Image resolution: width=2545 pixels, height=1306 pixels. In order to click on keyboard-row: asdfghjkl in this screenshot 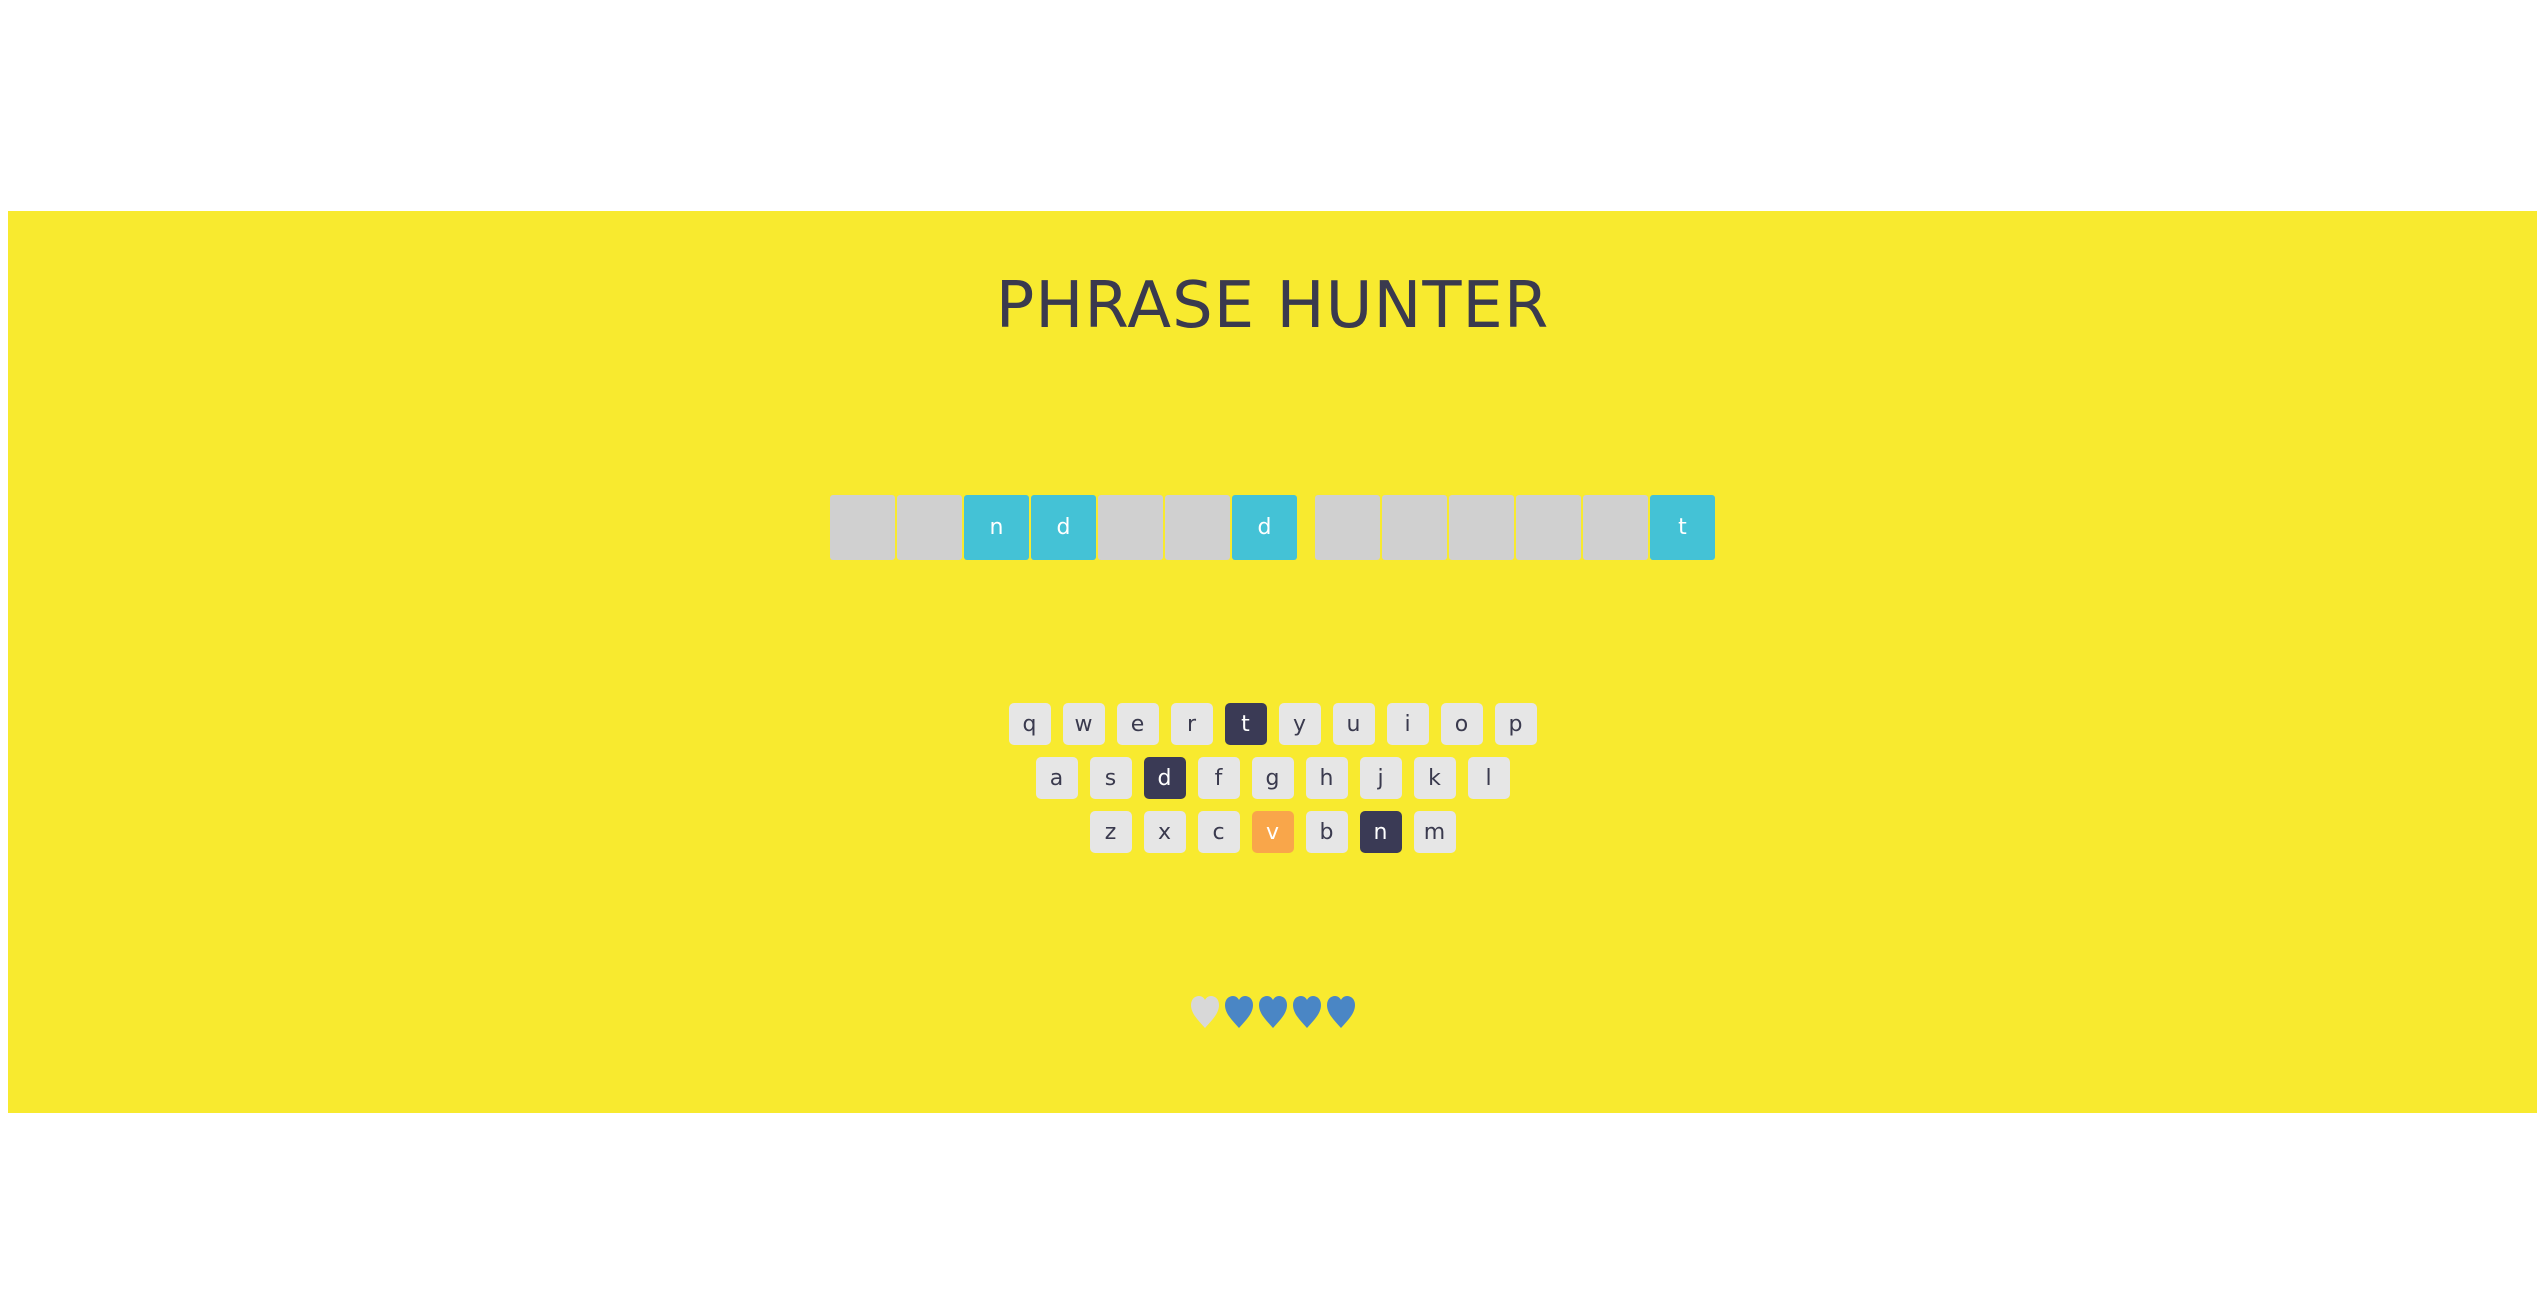, I will do `click(1272, 778)`.